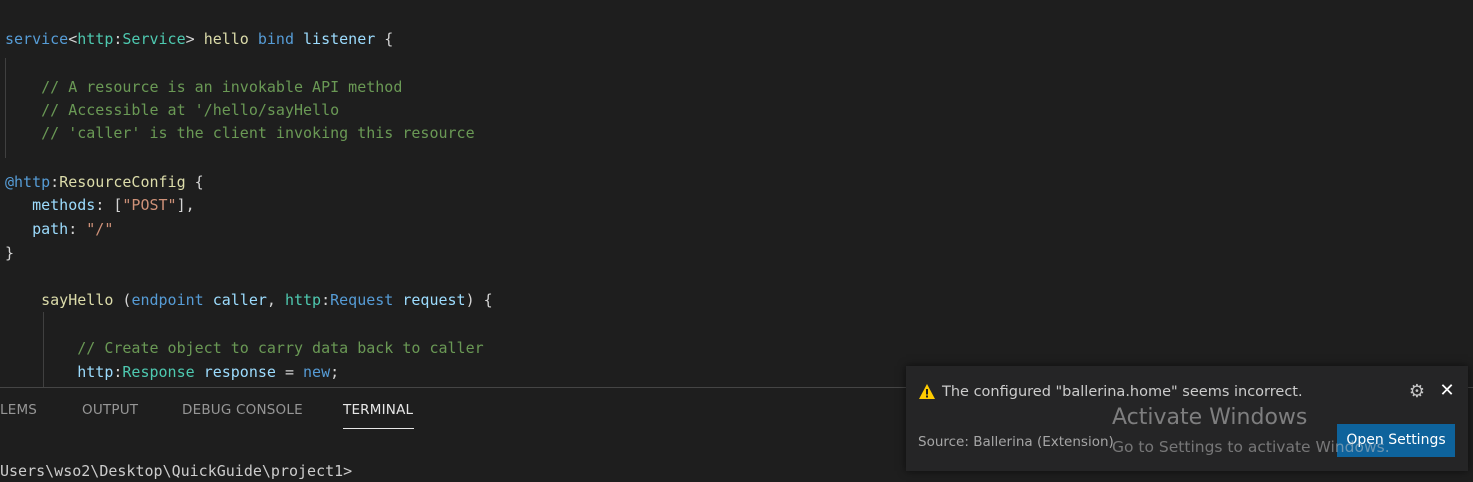 The image size is (1473, 482). I want to click on code-token: >, so click(194, 39).